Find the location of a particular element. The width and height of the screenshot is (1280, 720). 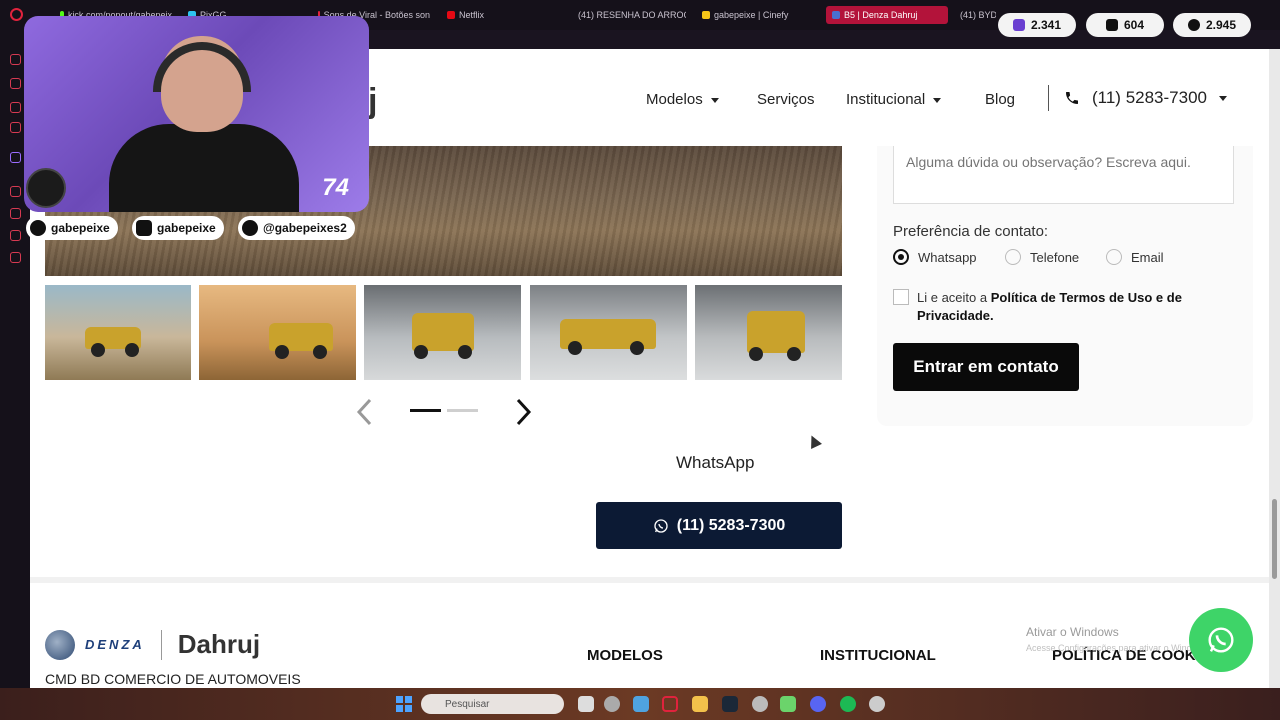

steam-icon is located at coordinates (730, 704).